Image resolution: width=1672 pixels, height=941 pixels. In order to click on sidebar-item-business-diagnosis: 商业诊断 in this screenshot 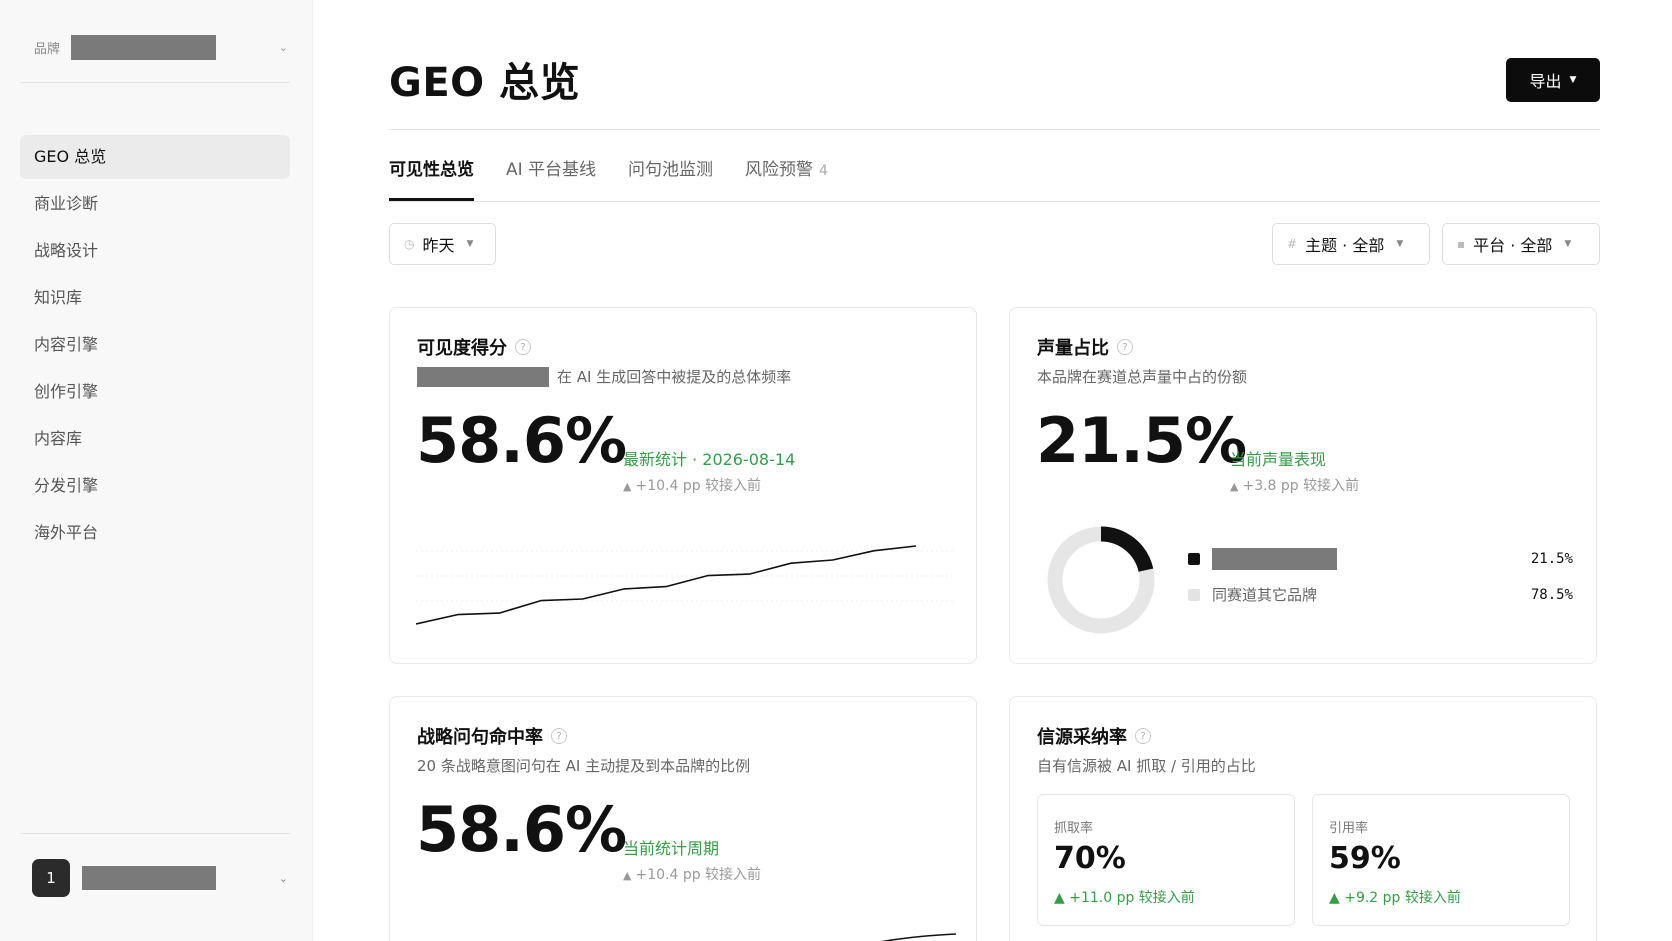, I will do `click(155, 204)`.